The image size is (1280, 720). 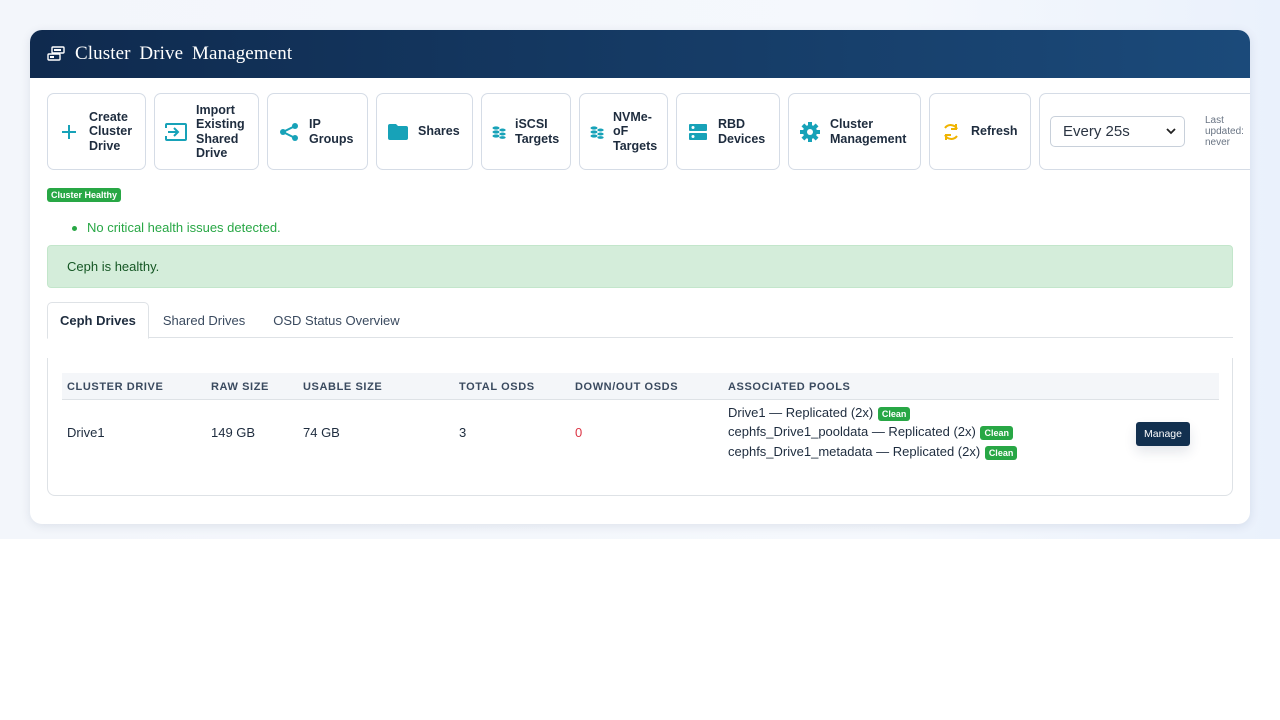 I want to click on server-icon, so click(x=56, y=53).